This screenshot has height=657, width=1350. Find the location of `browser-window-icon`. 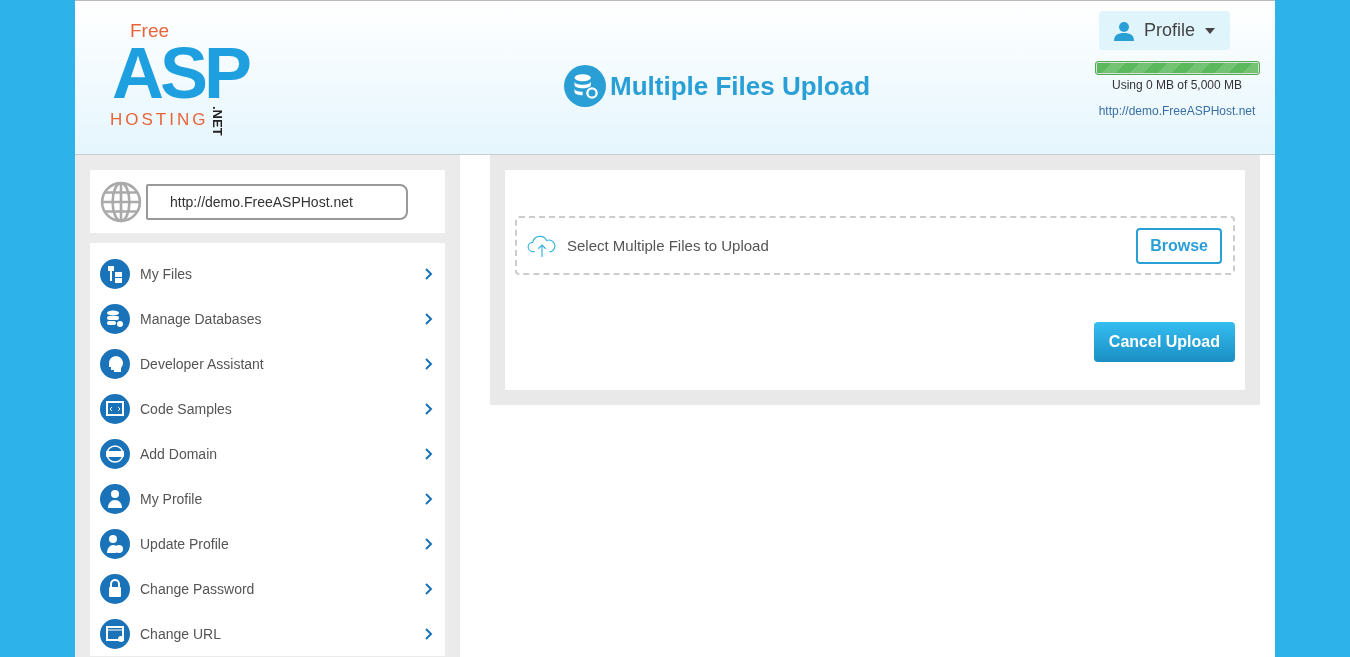

browser-window-icon is located at coordinates (115, 633).